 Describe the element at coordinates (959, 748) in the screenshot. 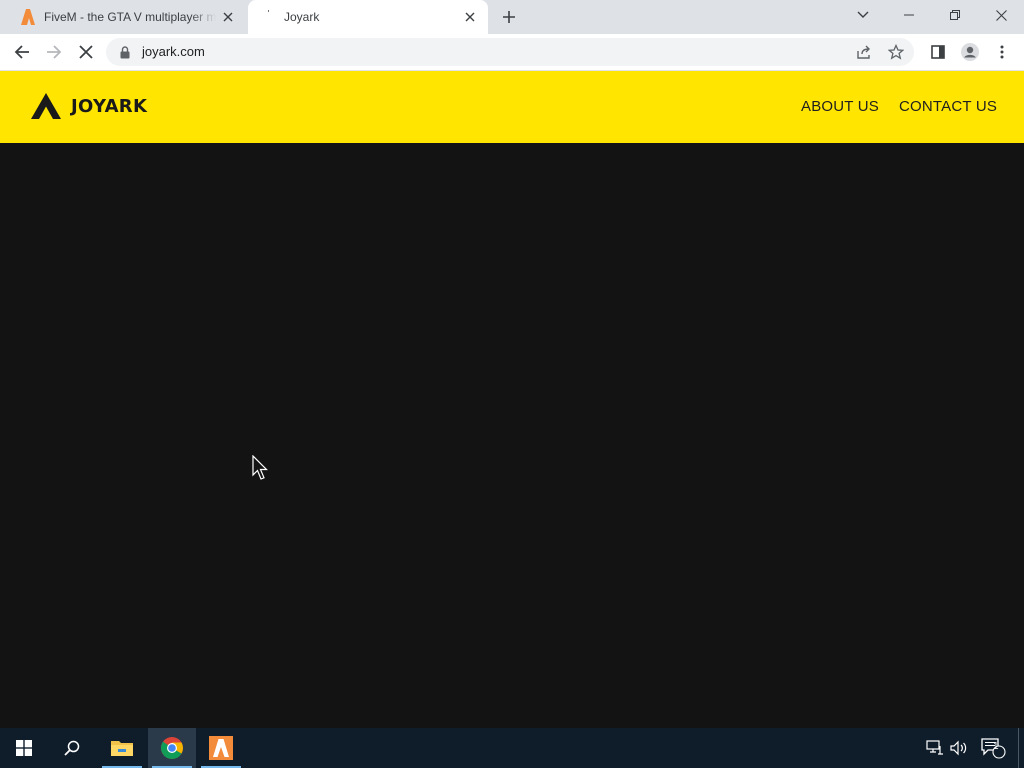

I see `volume-icon` at that location.